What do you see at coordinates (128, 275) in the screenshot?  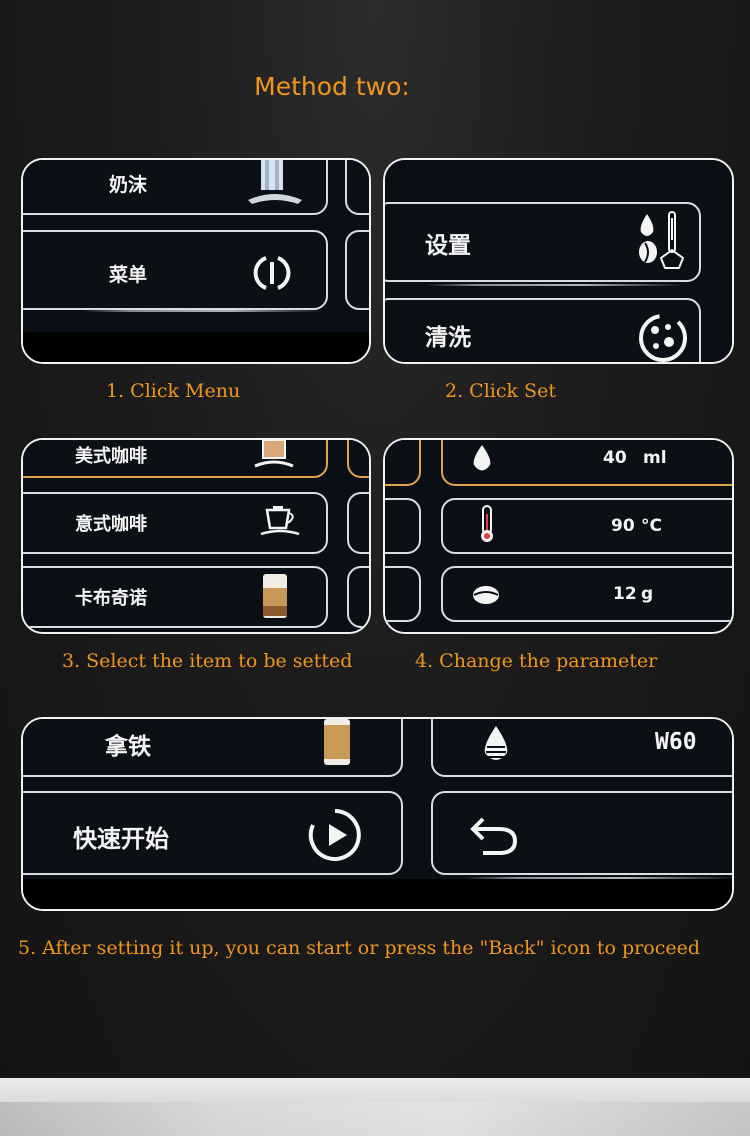 I see `menu-label: 菜单` at bounding box center [128, 275].